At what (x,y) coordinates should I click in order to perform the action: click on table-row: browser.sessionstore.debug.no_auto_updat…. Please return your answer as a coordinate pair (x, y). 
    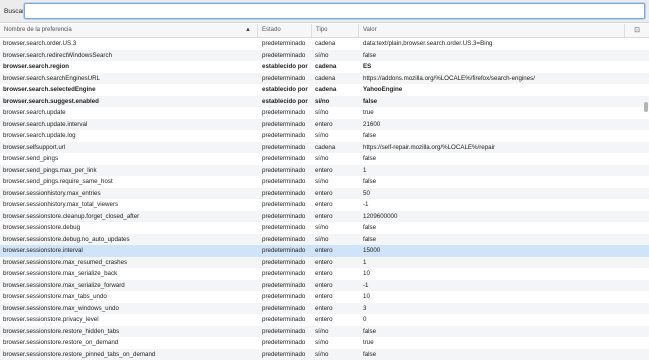
    Looking at the image, I should click on (324, 240).